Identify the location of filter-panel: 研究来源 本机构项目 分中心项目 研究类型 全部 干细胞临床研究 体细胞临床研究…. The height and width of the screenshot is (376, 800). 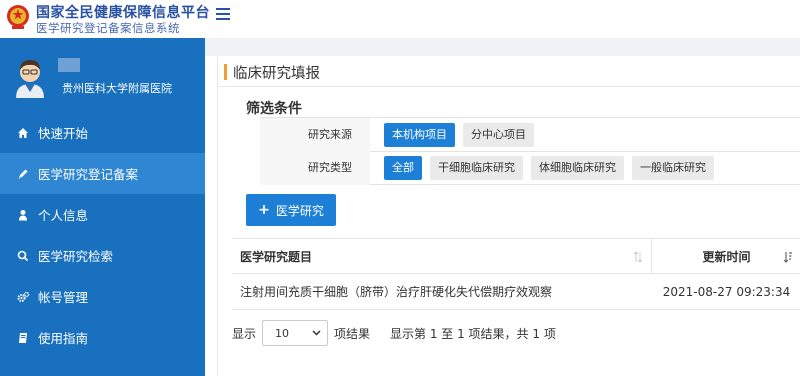
(530, 151).